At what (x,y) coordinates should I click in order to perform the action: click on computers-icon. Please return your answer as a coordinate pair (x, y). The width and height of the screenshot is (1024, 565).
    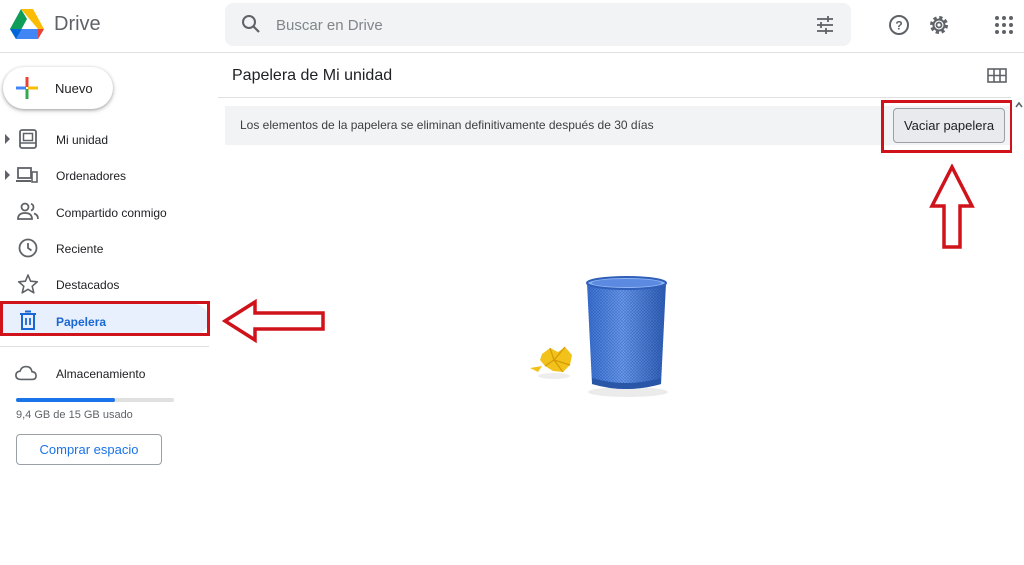
    Looking at the image, I should click on (27, 175).